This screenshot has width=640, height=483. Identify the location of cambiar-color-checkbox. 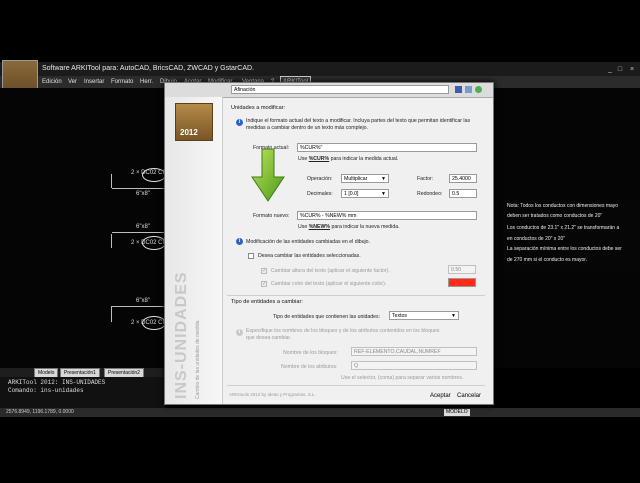
(264, 283).